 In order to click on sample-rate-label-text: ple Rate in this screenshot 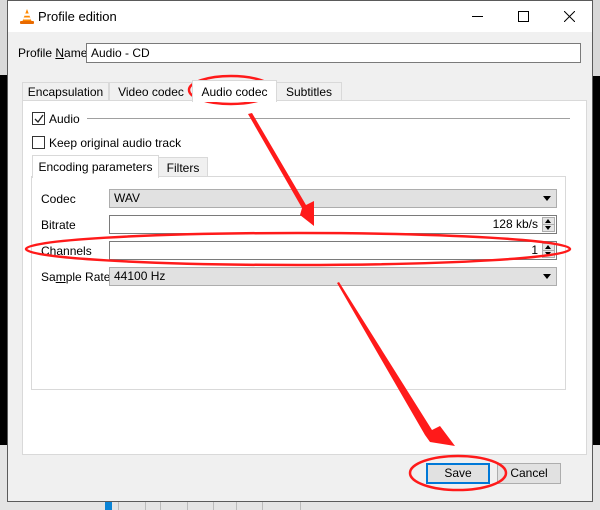, I will do `click(88, 277)`.